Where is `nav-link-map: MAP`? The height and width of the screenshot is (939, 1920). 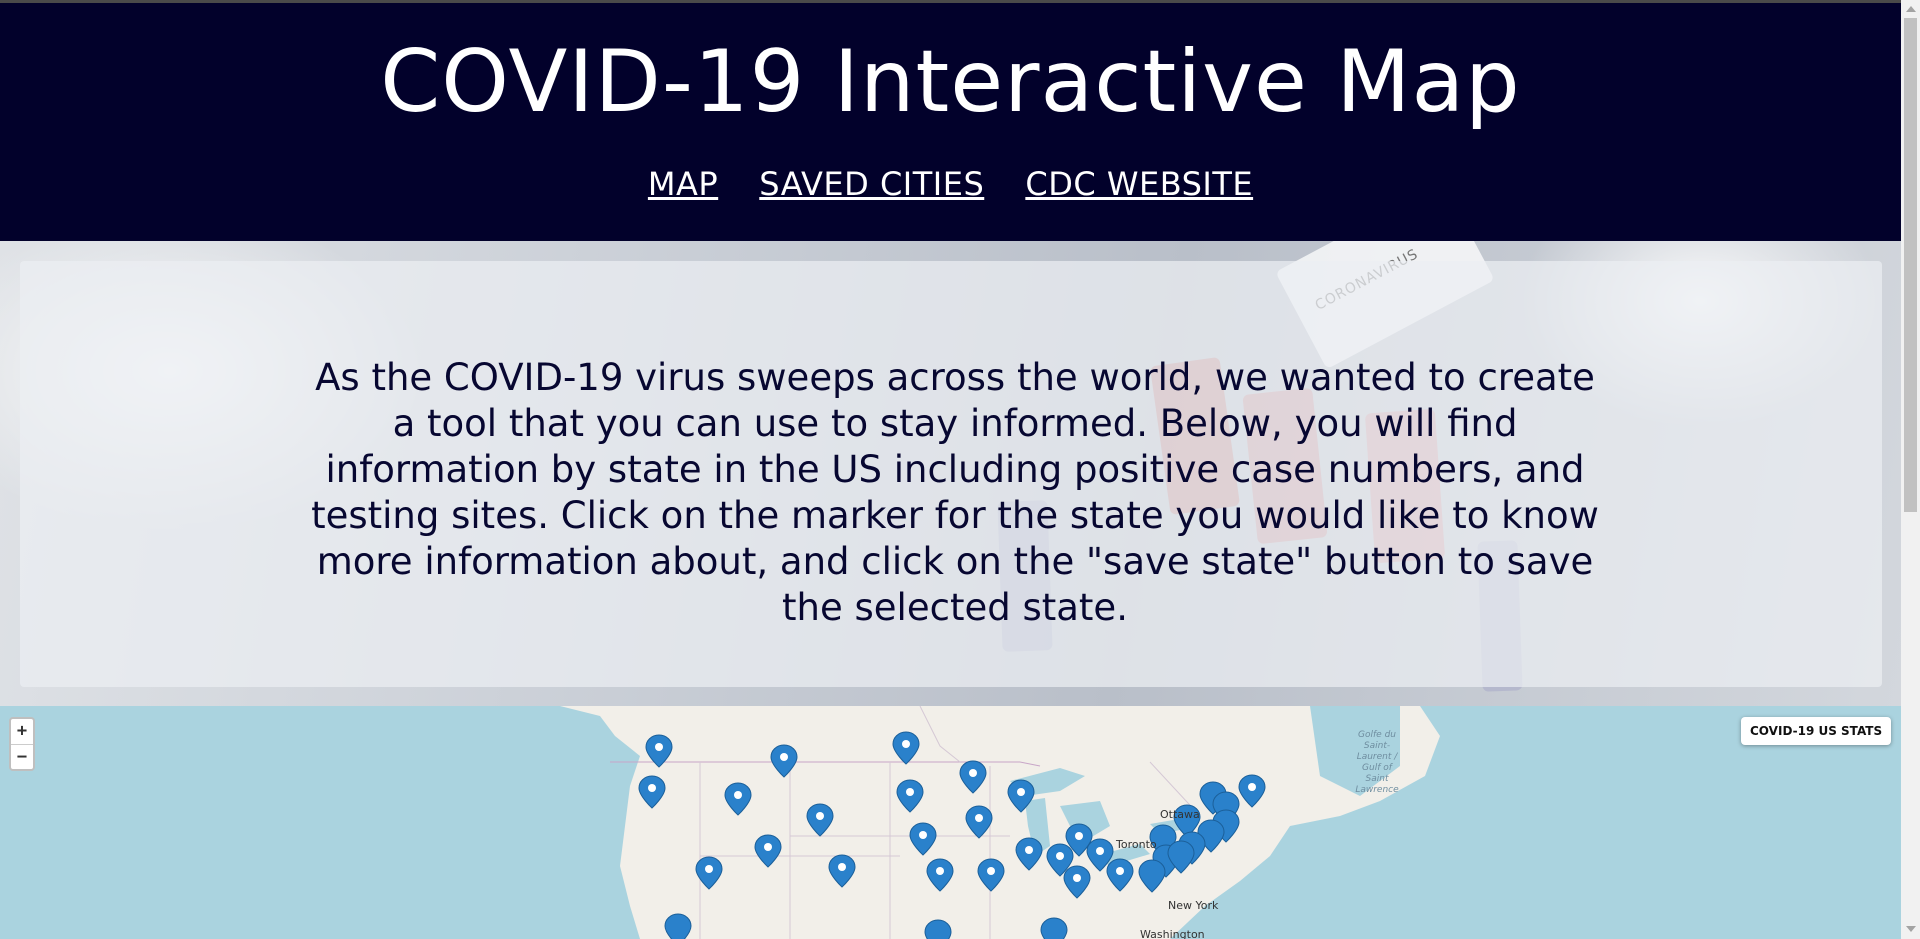
nav-link-map: MAP is located at coordinates (683, 184).